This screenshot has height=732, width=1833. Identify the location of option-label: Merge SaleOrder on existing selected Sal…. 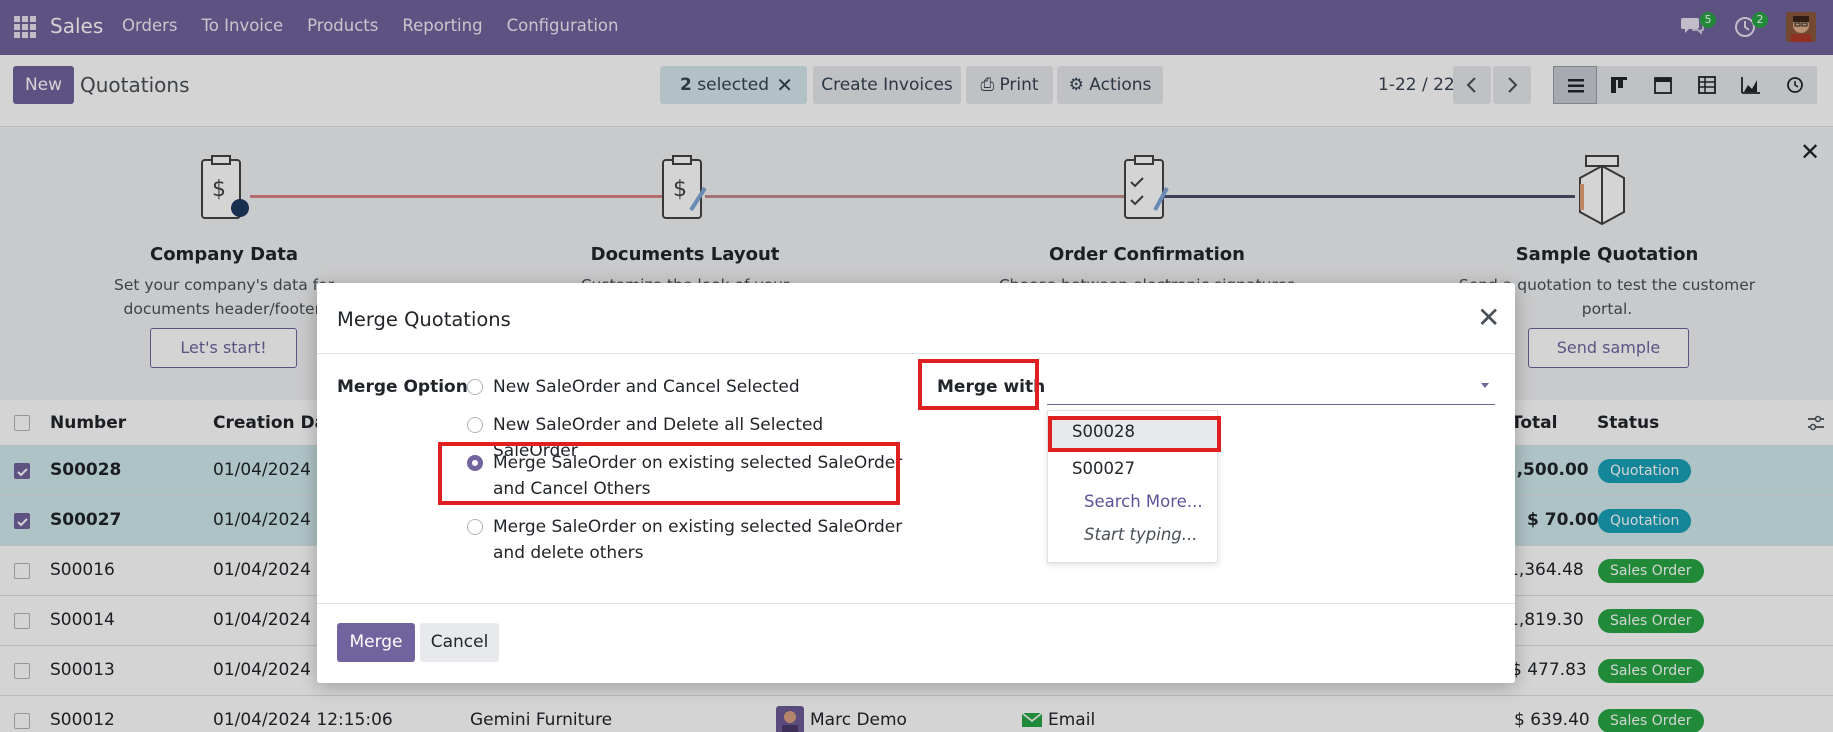
(698, 540).